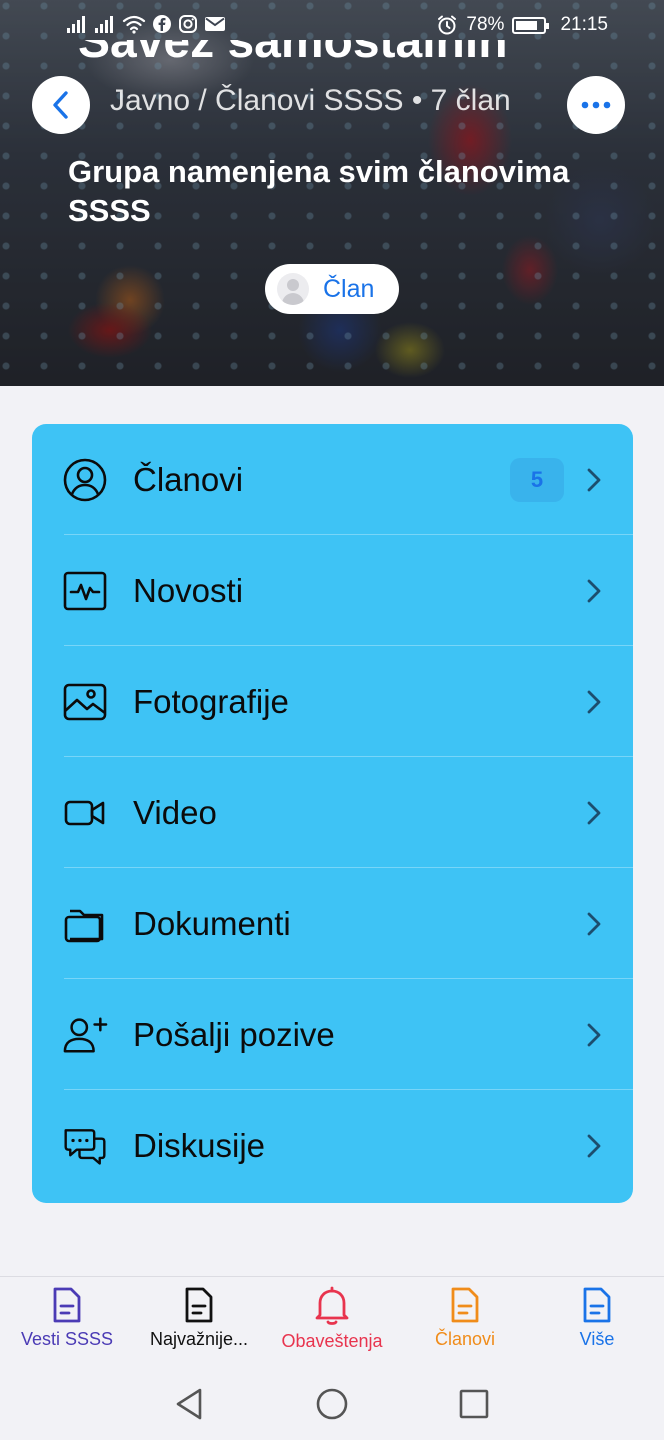 This screenshot has height=1440, width=664. What do you see at coordinates (162, 24) in the screenshot?
I see `facebook-icon` at bounding box center [162, 24].